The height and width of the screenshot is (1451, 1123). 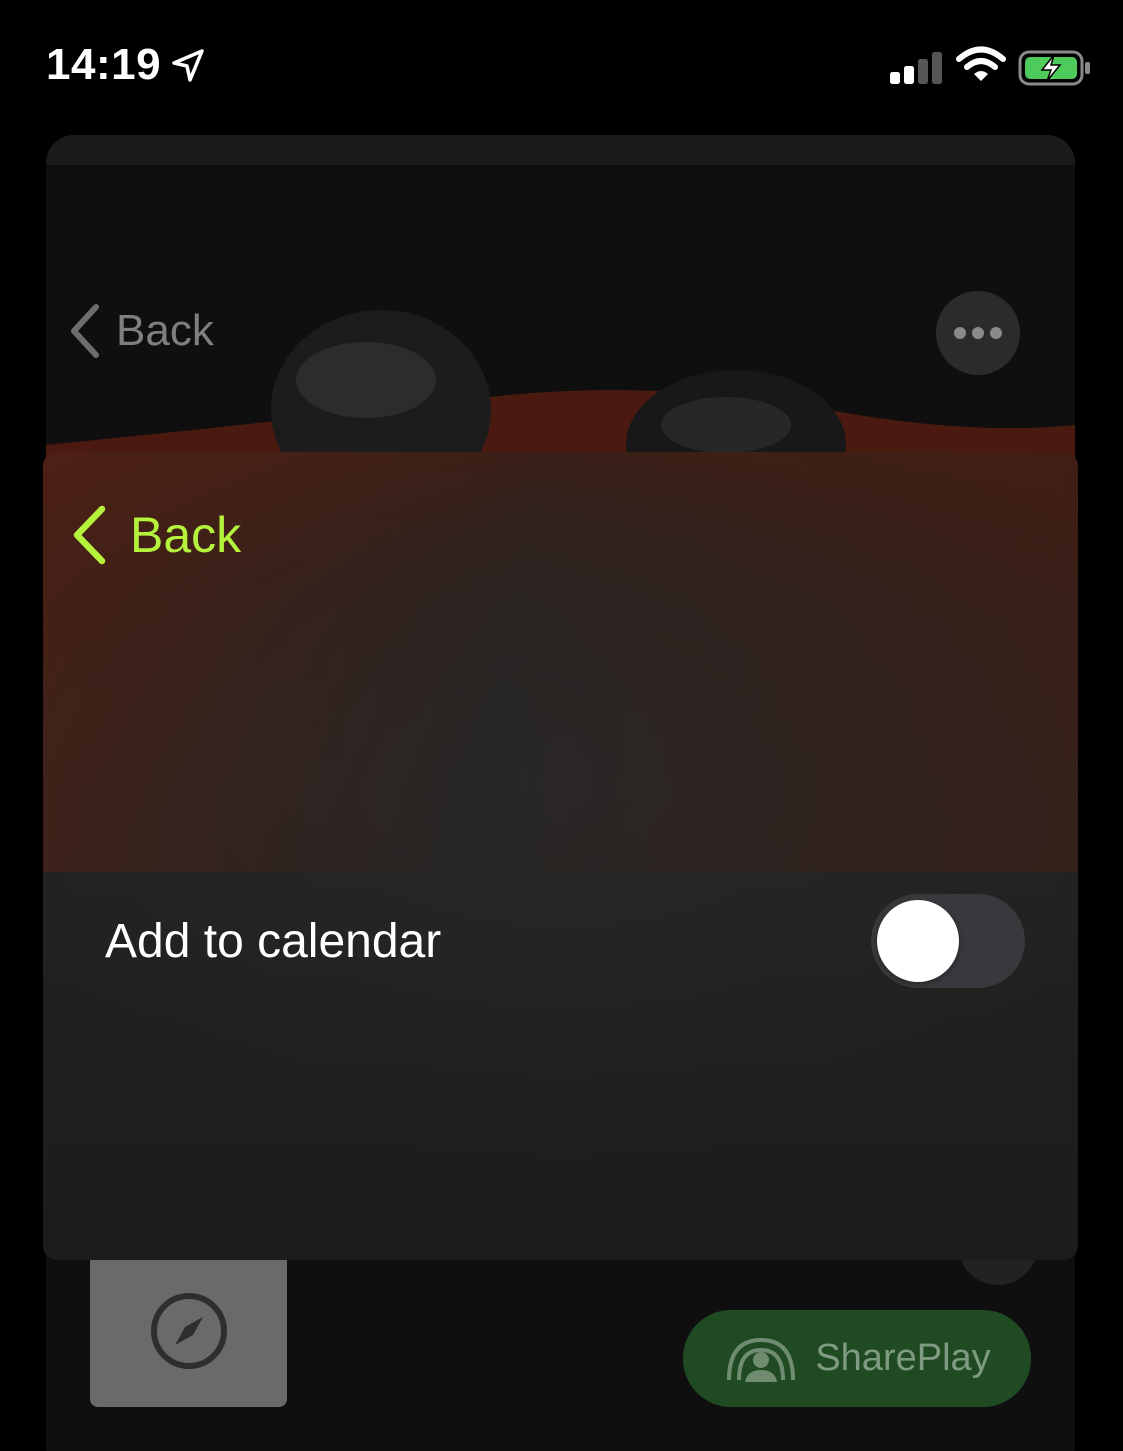 I want to click on compass-icon, so click(x=188, y=1331).